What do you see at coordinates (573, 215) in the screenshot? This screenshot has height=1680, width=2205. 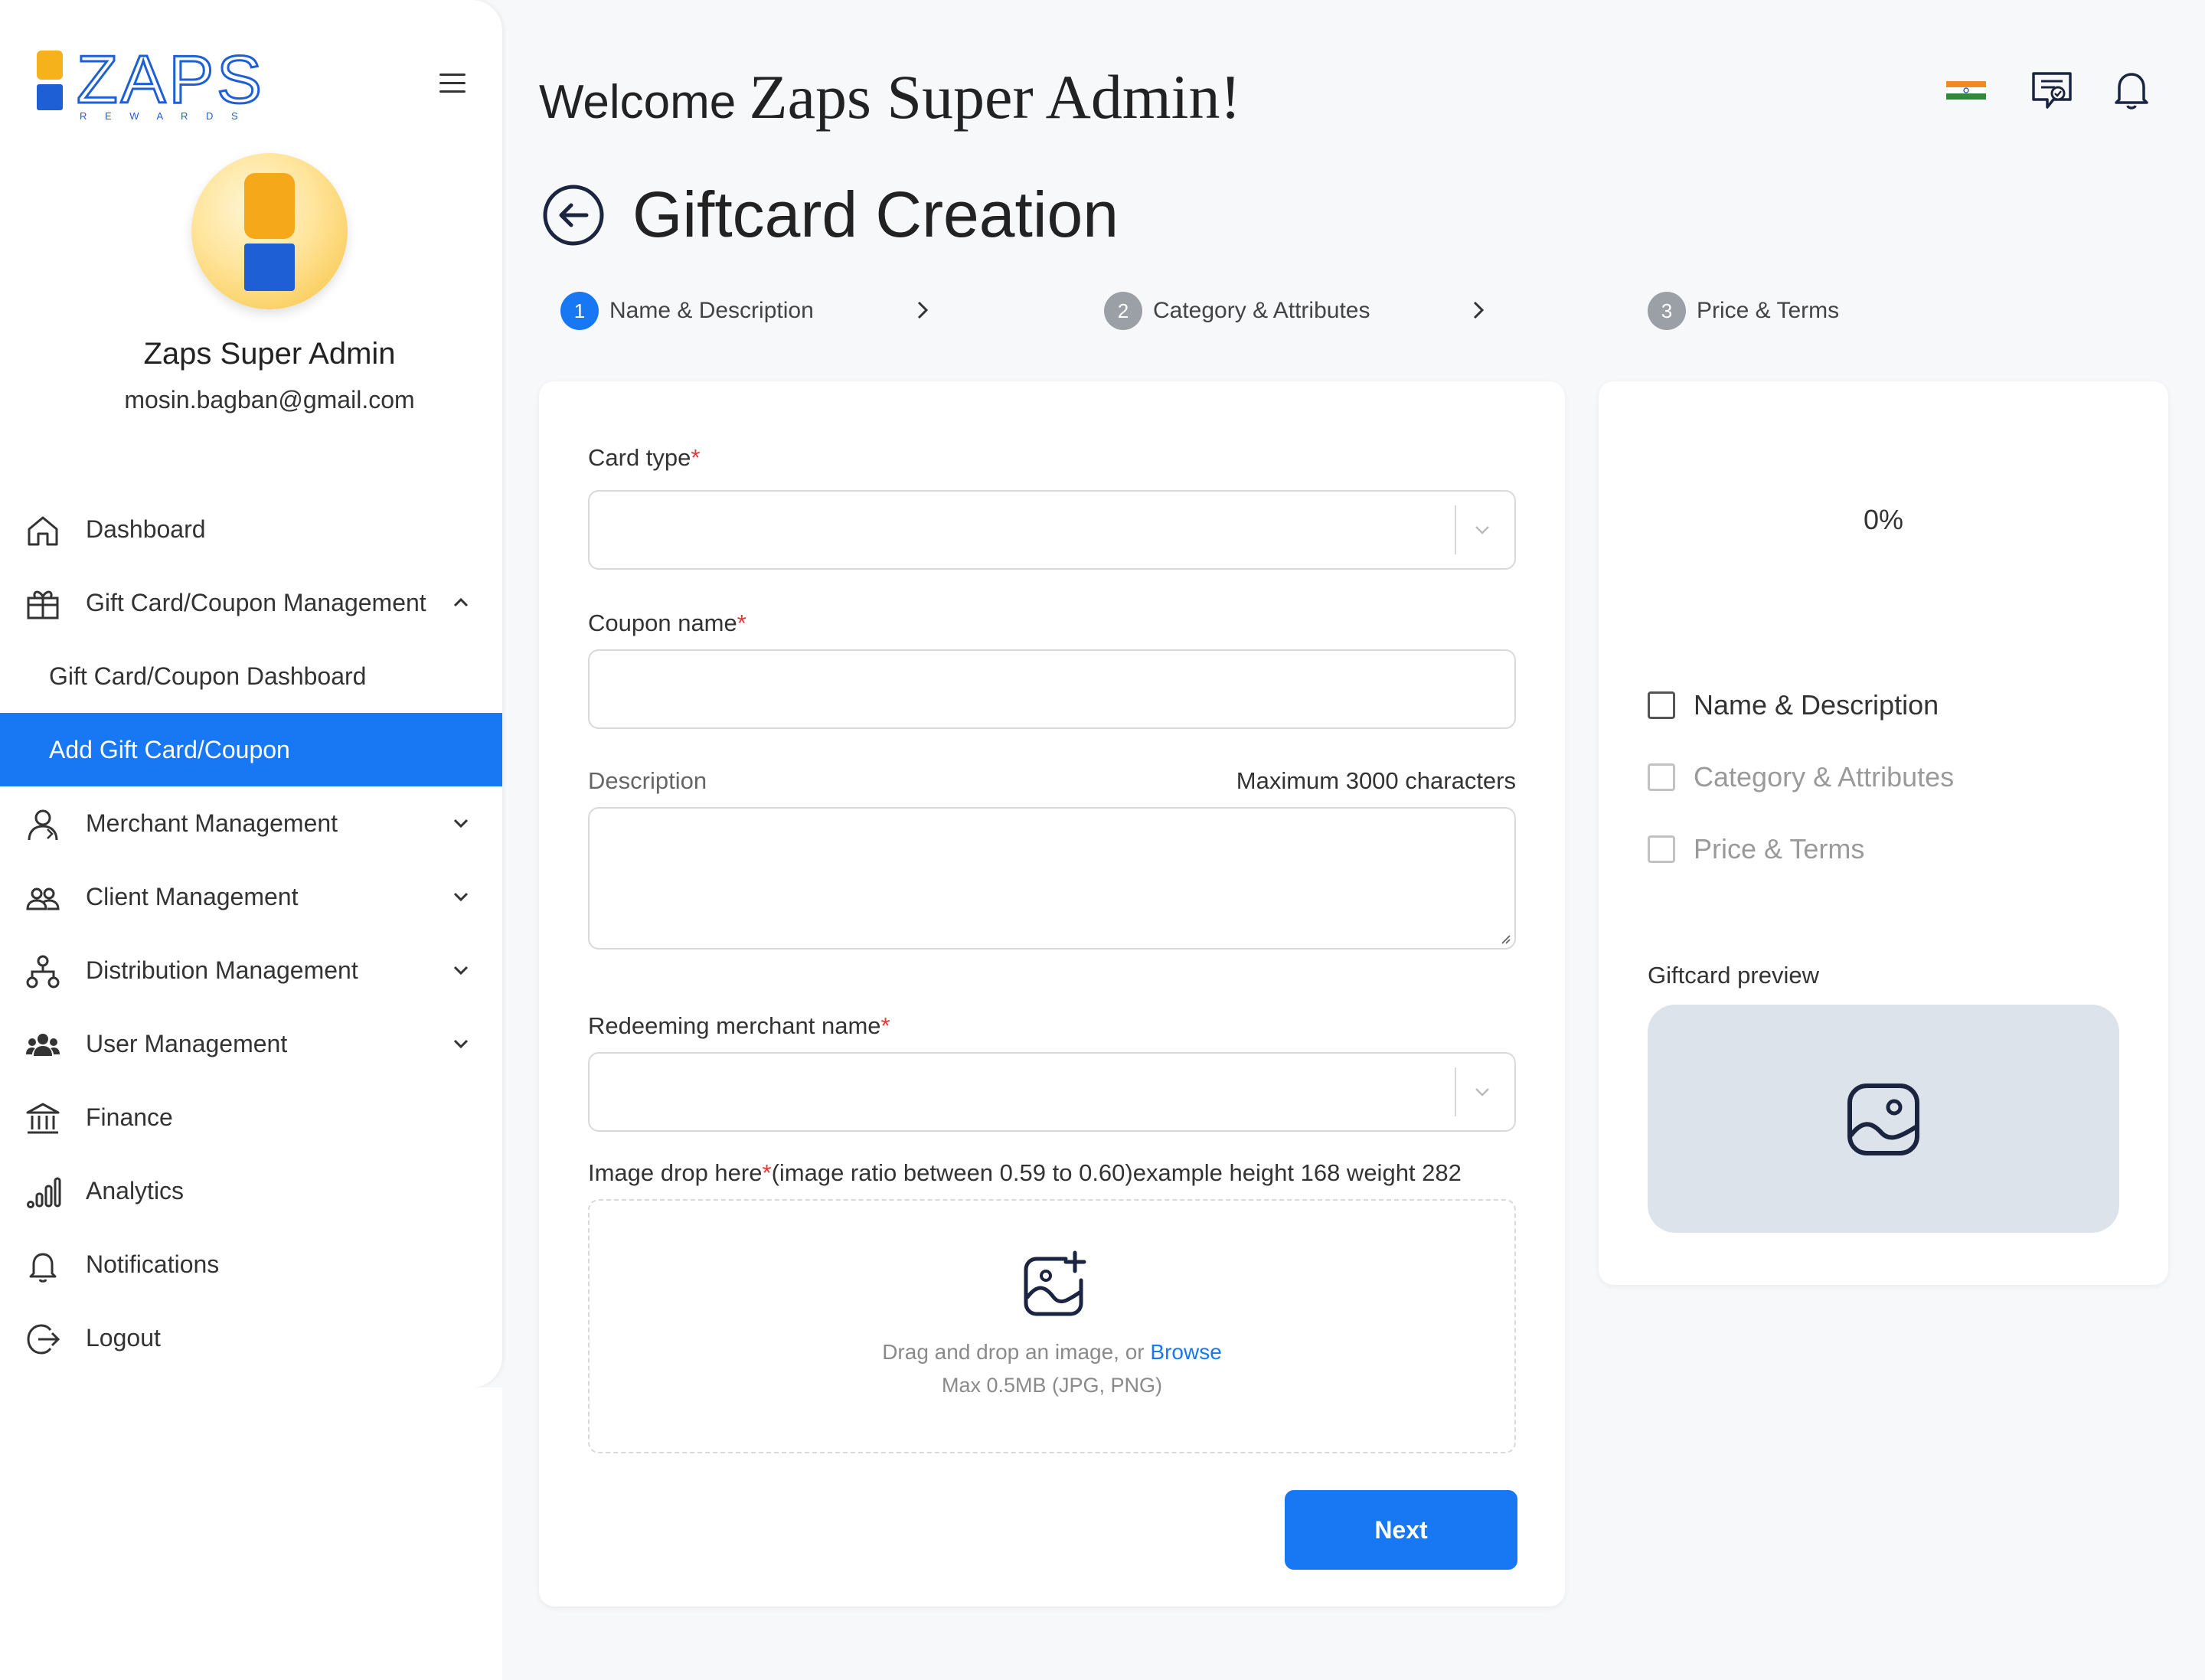 I see `back-button` at bounding box center [573, 215].